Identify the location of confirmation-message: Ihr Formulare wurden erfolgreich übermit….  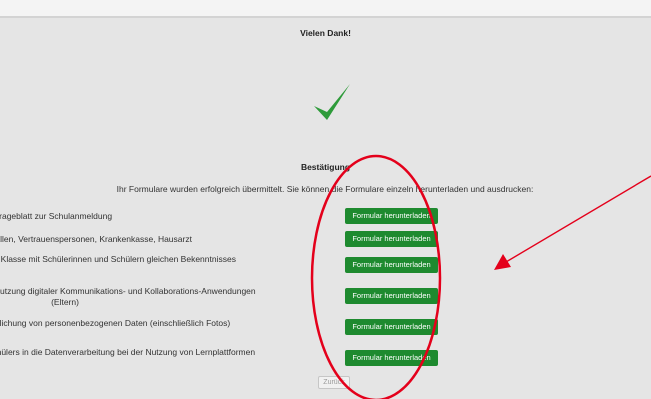
(325, 189).